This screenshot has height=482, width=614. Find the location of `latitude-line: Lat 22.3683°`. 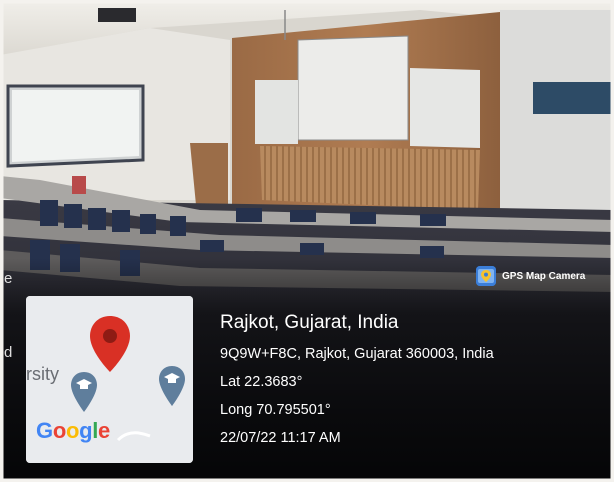

latitude-line: Lat 22.3683° is located at coordinates (261, 382).